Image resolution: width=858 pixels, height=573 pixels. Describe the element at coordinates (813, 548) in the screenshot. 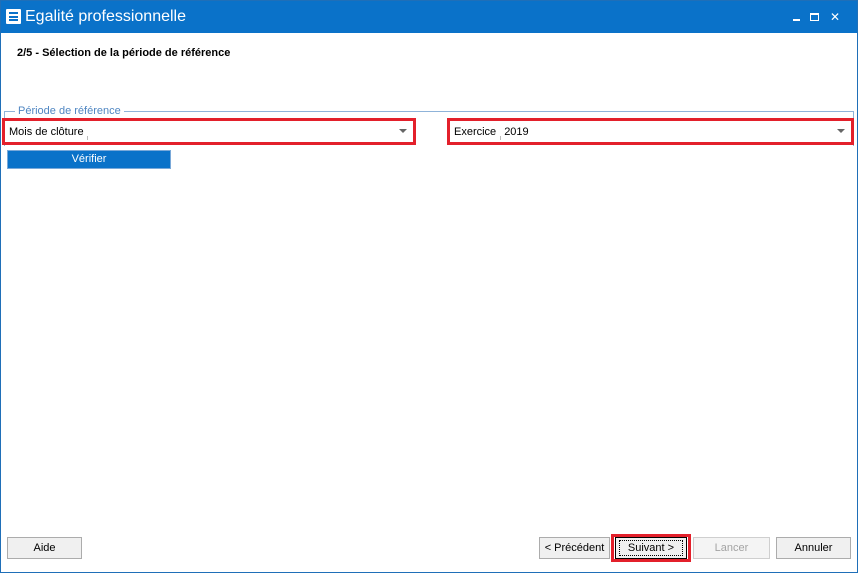

I see `cancel-button: Annuler` at that location.